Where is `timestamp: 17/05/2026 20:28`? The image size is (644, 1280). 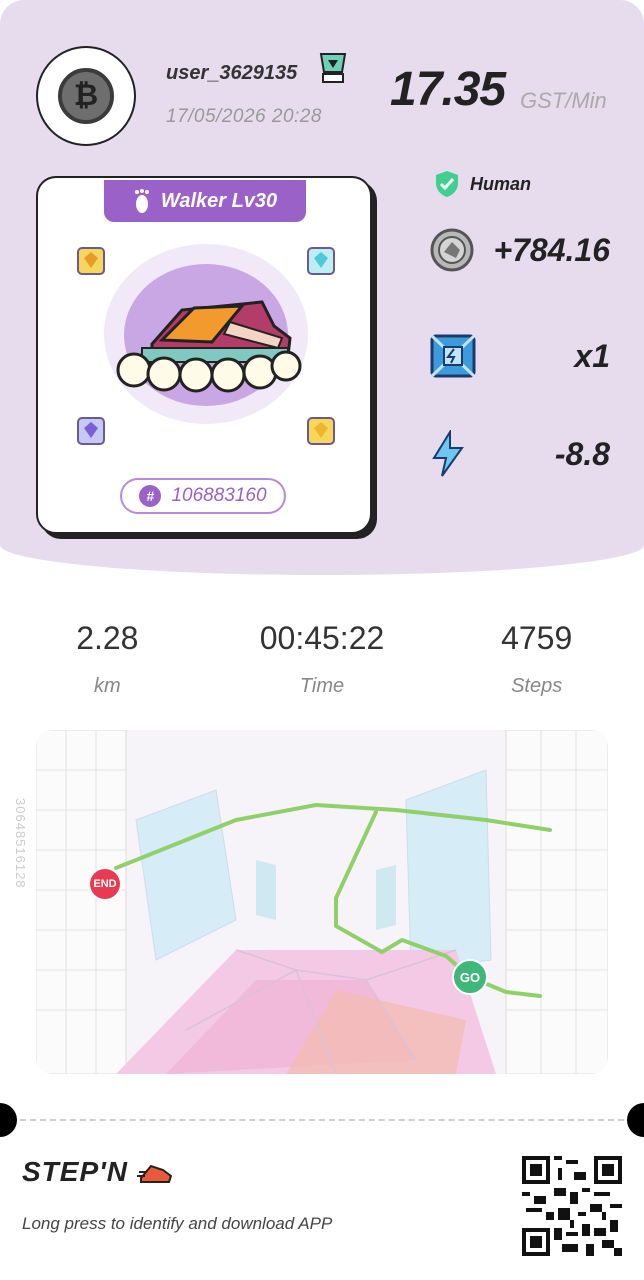
timestamp: 17/05/2026 20:28 is located at coordinates (244, 116).